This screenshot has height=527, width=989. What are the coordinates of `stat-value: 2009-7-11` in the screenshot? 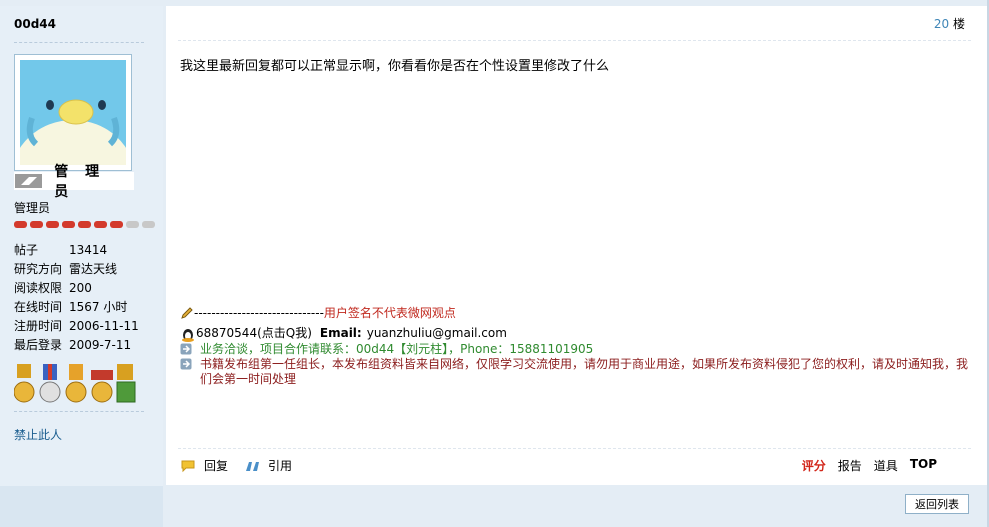 It's located at (100, 344).